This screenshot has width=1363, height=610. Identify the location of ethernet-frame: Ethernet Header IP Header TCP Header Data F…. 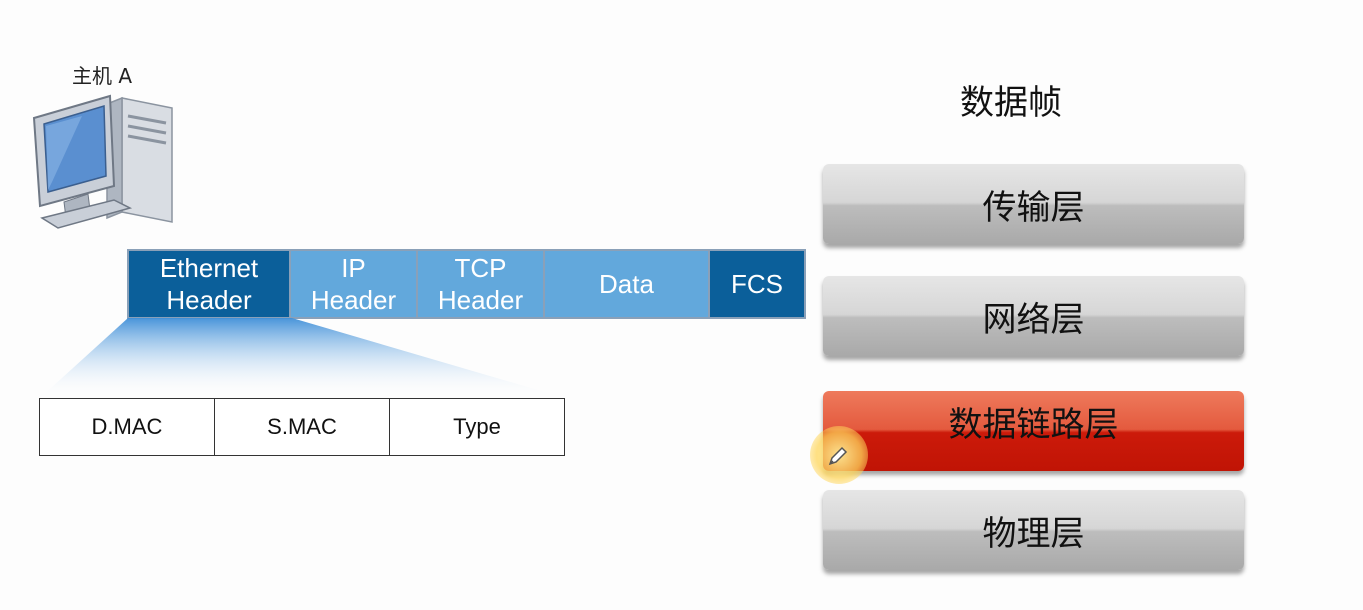
(466, 284).